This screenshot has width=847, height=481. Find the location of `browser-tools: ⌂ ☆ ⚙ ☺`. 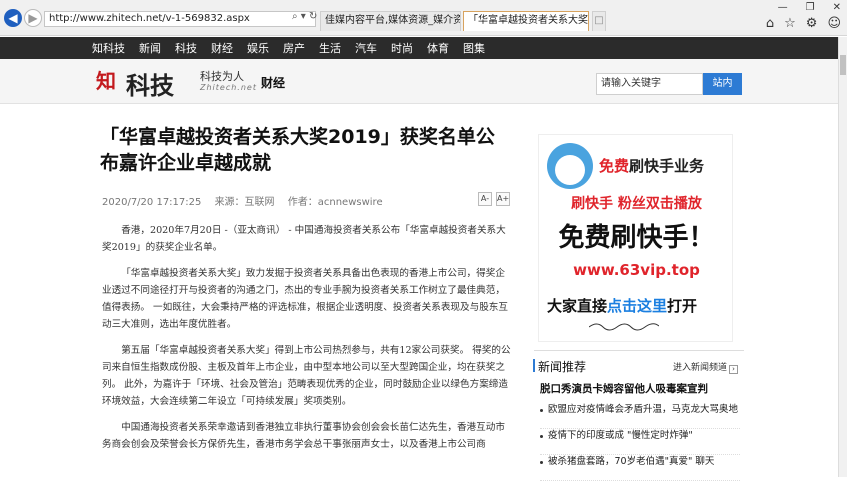

browser-tools: ⌂ ☆ ⚙ ☺ is located at coordinates (803, 23).